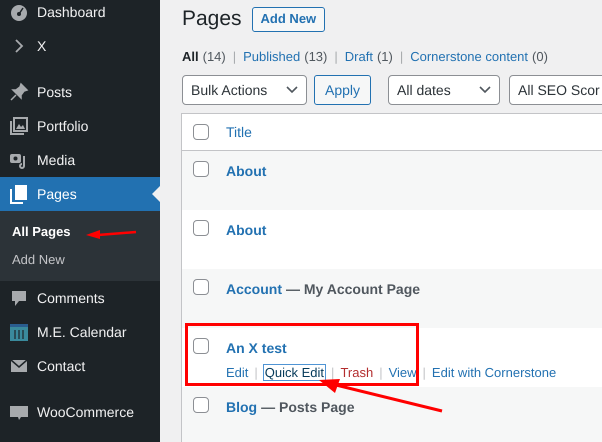 This screenshot has width=602, height=442. What do you see at coordinates (384, 57) in the screenshot?
I see `filter-count: (1)` at bounding box center [384, 57].